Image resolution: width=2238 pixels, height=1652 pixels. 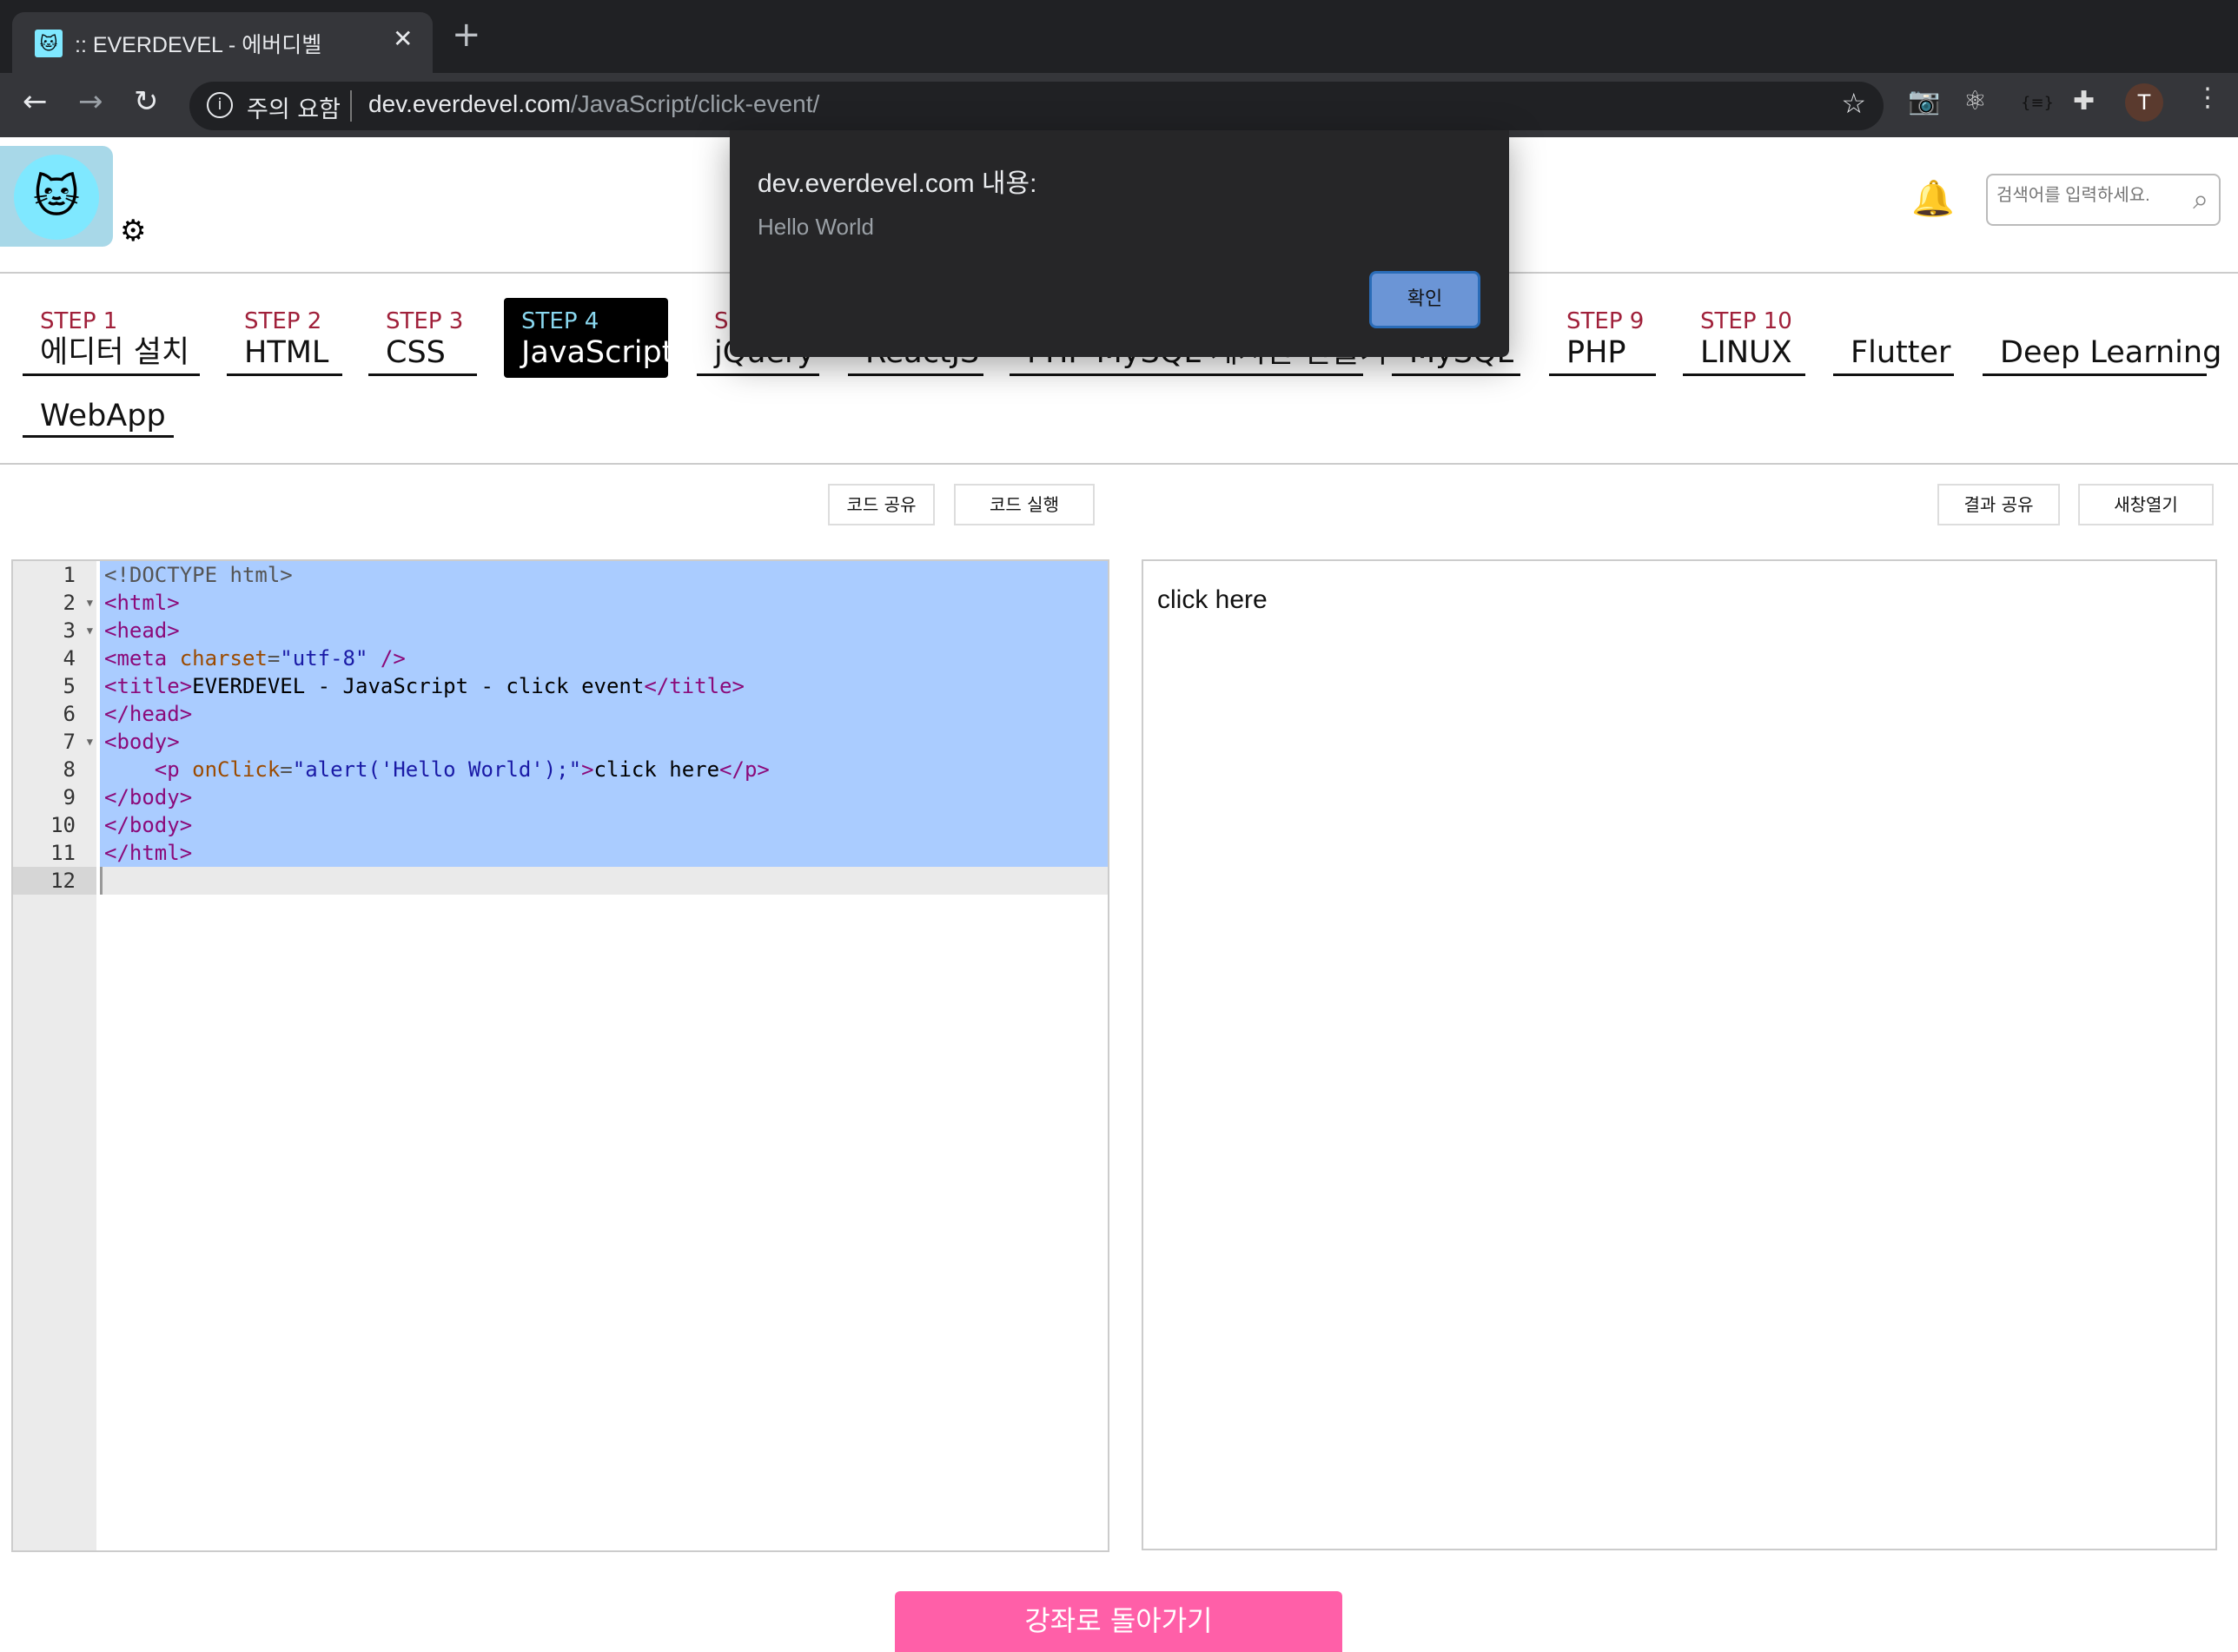 What do you see at coordinates (136, 742) in the screenshot?
I see `code-token: <body` at bounding box center [136, 742].